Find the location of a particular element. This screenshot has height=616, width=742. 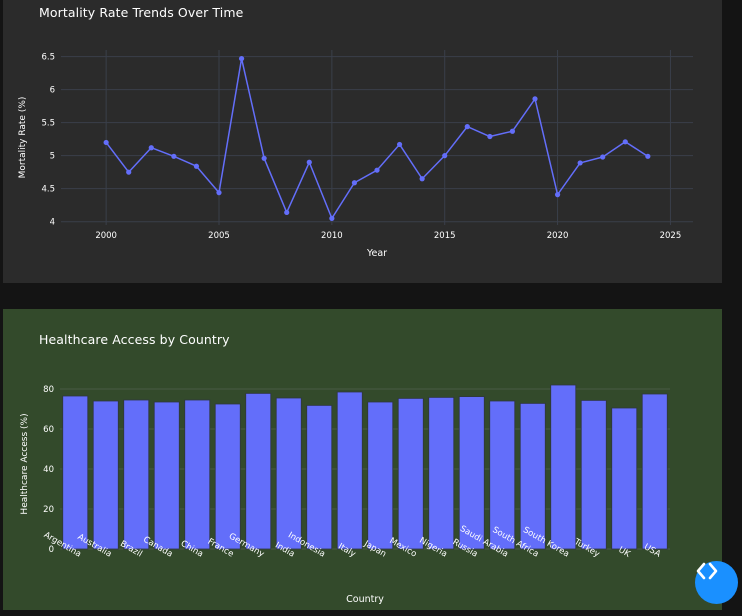

y-tick-label: 80 is located at coordinates (48, 390).